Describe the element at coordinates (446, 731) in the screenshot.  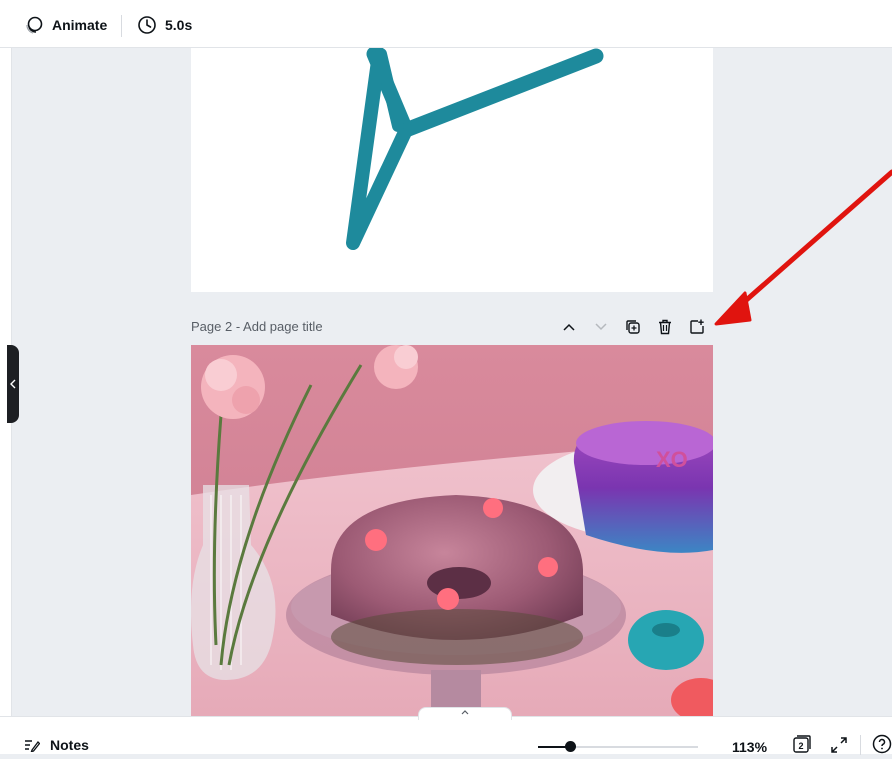
I see `editor-footer: Notes 113% 2` at that location.